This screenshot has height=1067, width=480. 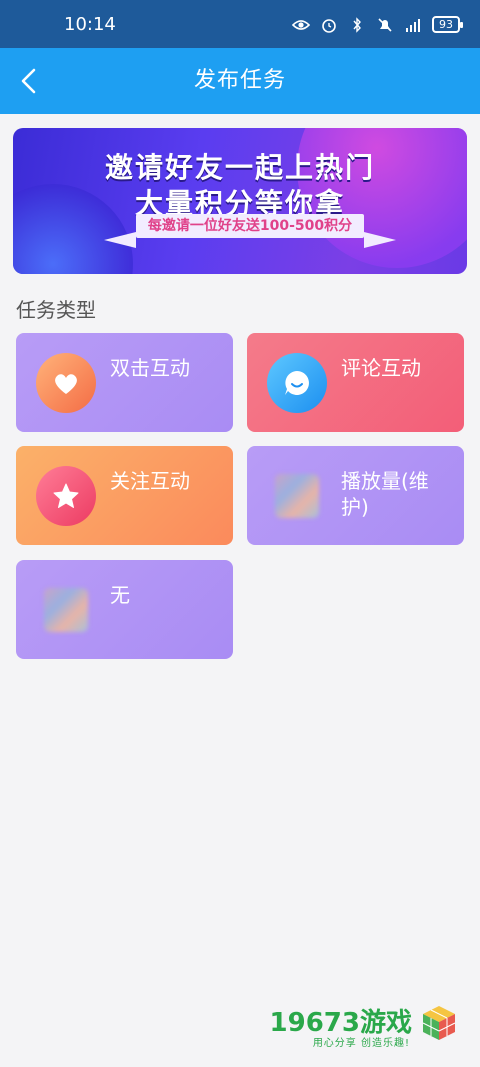 I want to click on task-card-follow: 关注互动, so click(x=124, y=495).